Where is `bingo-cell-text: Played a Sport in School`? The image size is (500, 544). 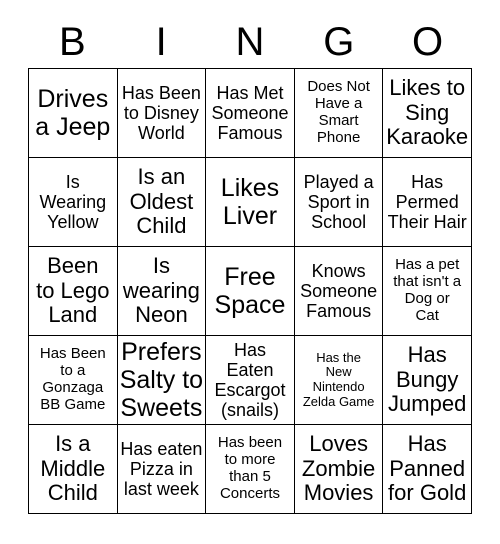 bingo-cell-text: Played a Sport in School is located at coordinates (338, 202).